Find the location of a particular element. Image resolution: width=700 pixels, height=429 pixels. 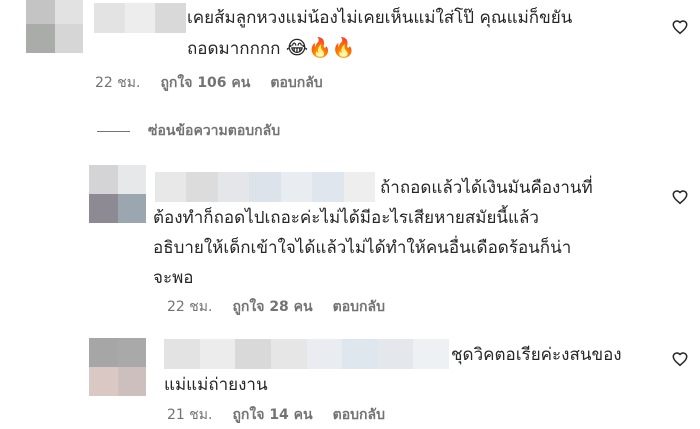

likes-count: ถูกใจ 106 คน is located at coordinates (205, 83).